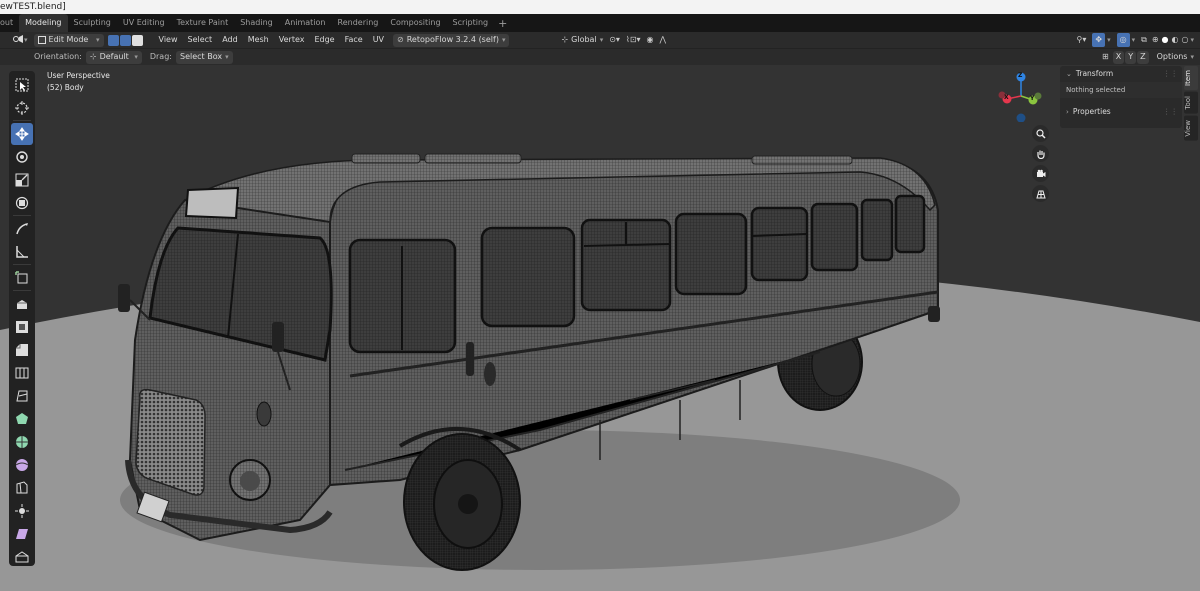 The height and width of the screenshot is (591, 1200). What do you see at coordinates (1082, 40) in the screenshot?
I see `visibility-icon: ⚲▾` at bounding box center [1082, 40].